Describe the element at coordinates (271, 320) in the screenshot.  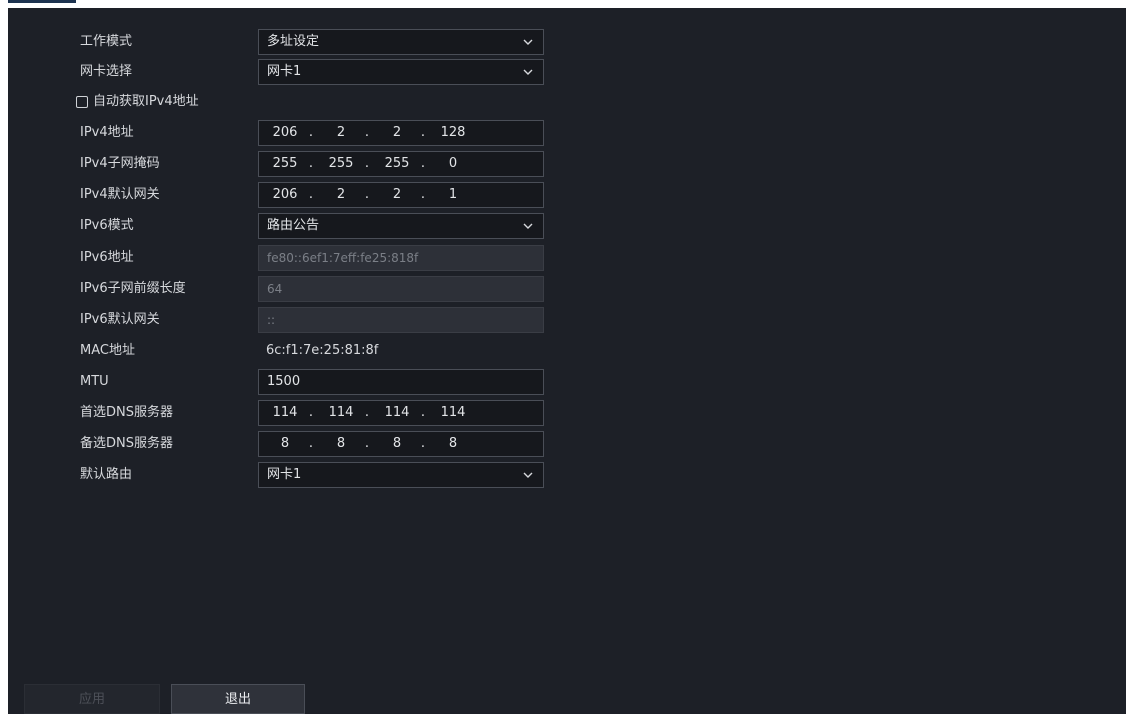
I see `ipv6-gateway-value: ::` at that location.